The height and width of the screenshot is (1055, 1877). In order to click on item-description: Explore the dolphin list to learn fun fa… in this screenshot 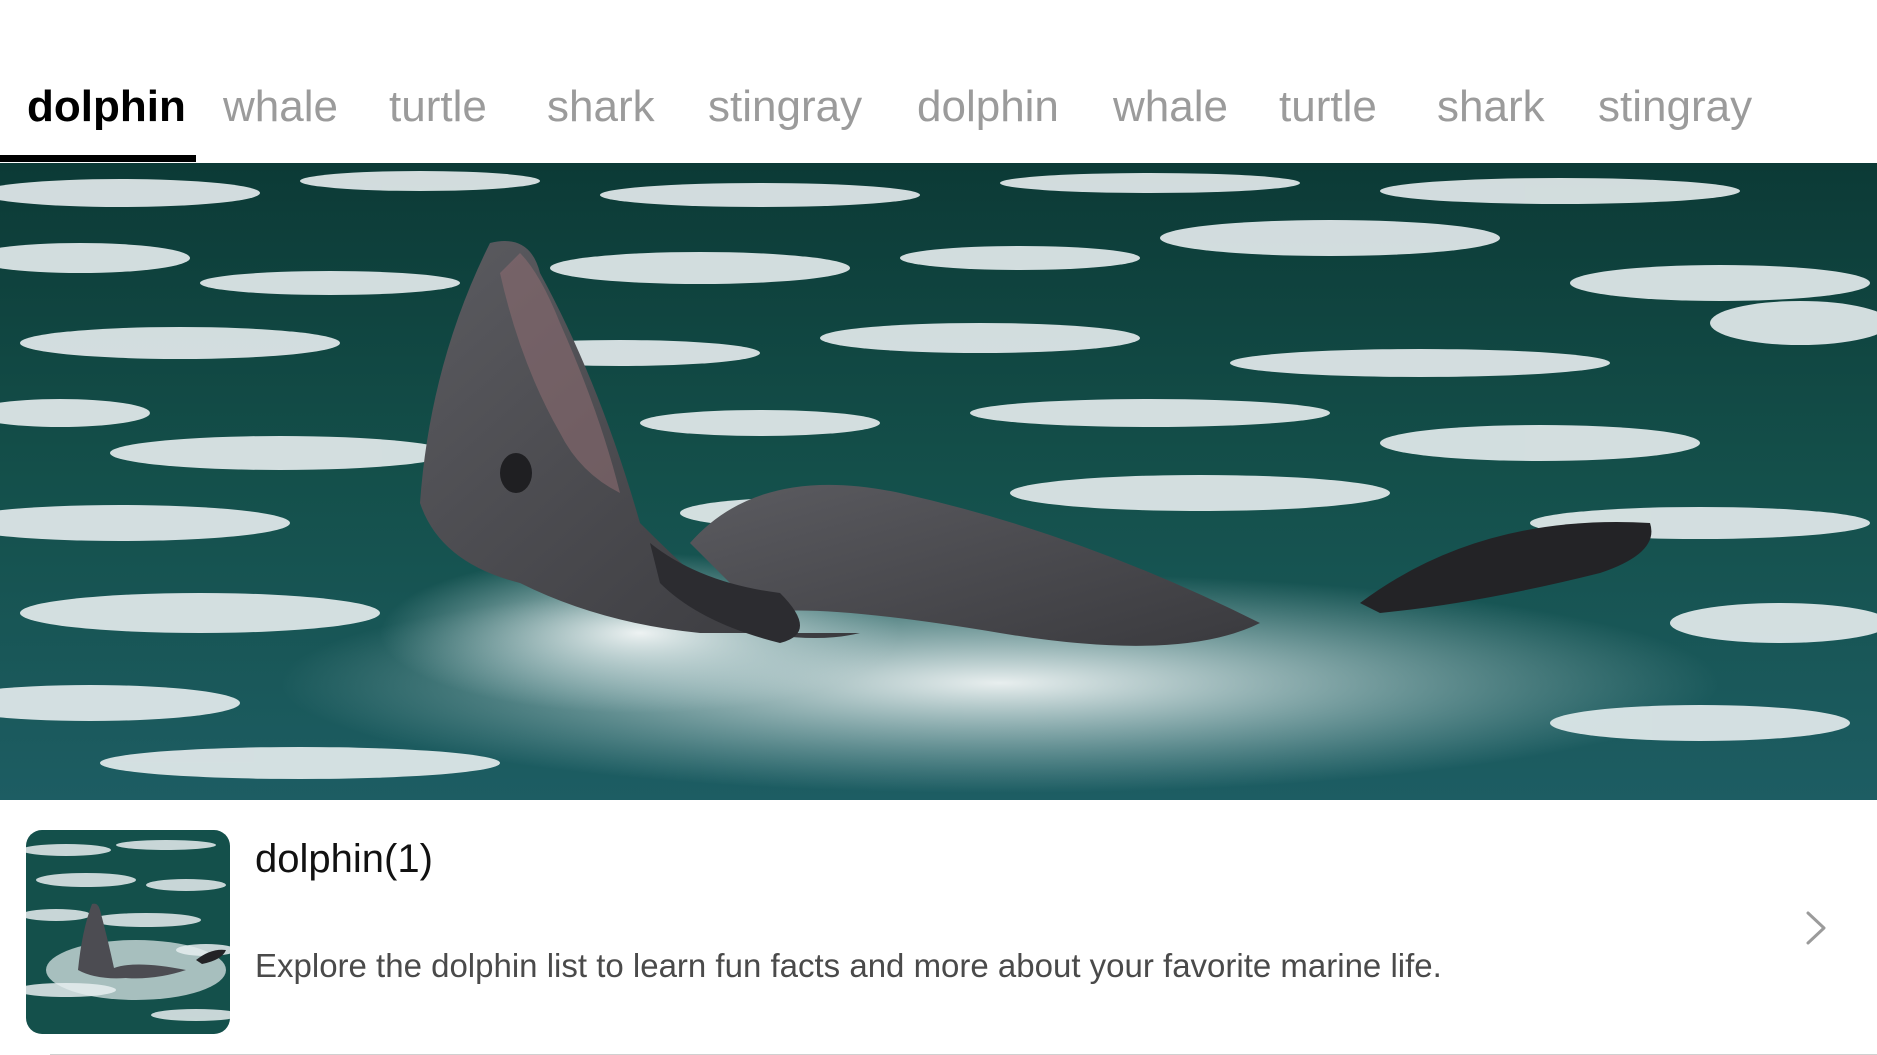, I will do `click(848, 965)`.